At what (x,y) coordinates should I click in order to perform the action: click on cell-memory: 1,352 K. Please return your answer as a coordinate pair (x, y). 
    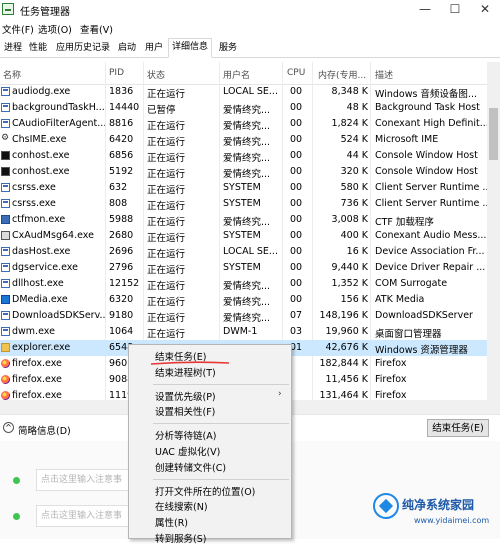
    Looking at the image, I should click on (349, 283).